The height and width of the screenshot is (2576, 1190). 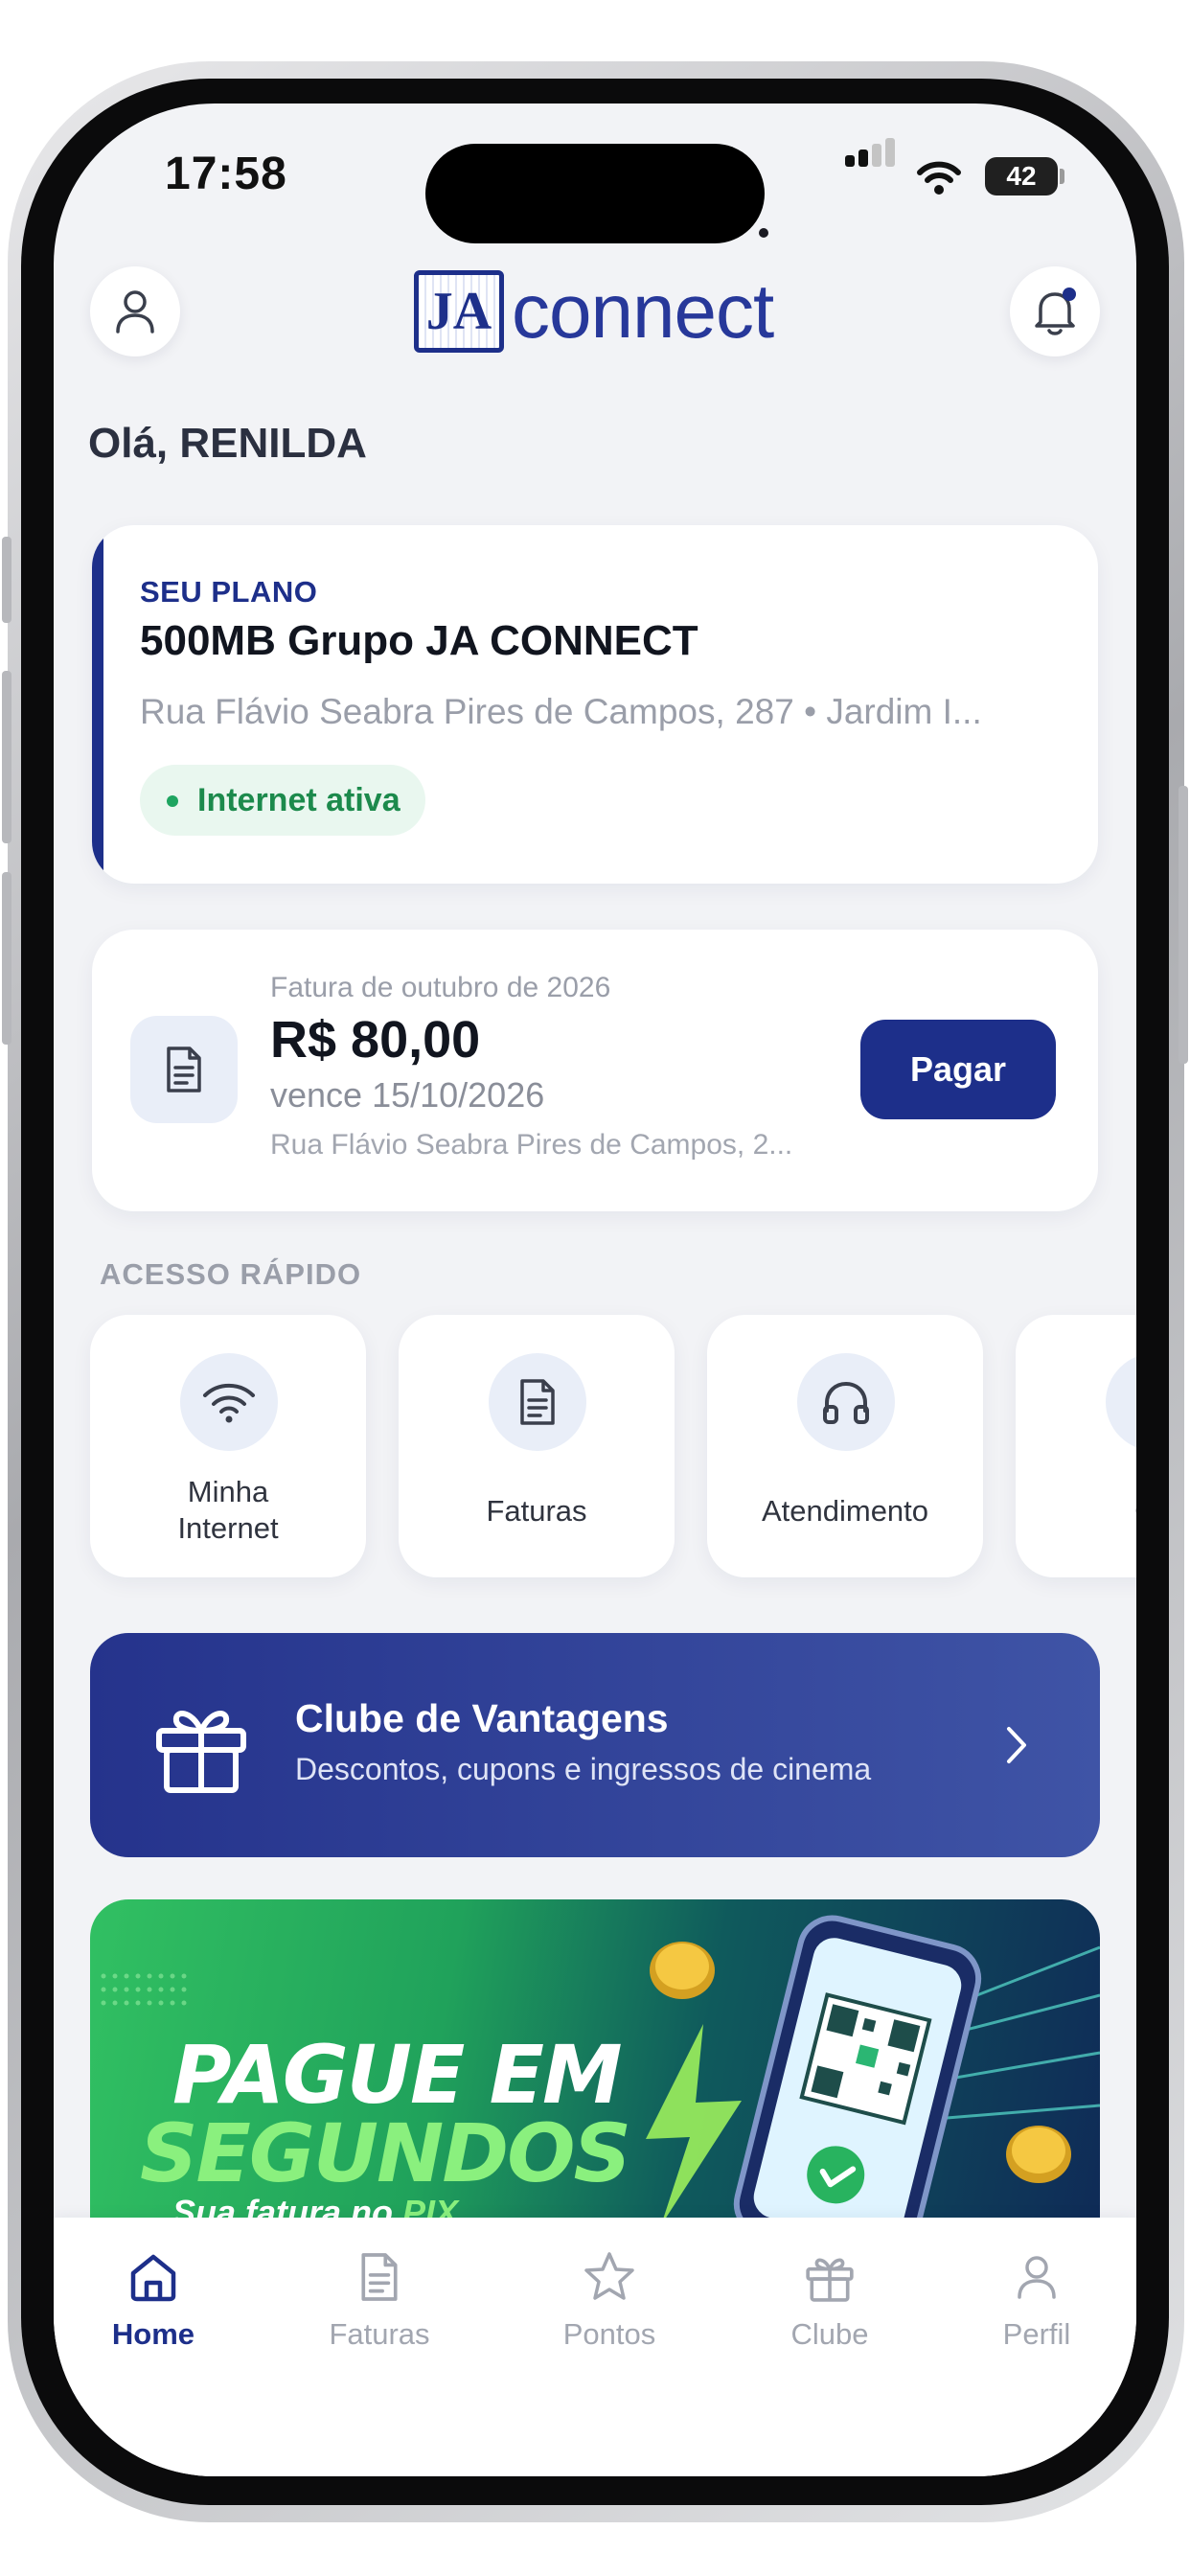 I want to click on pay-button: Pagar, so click(x=958, y=1069).